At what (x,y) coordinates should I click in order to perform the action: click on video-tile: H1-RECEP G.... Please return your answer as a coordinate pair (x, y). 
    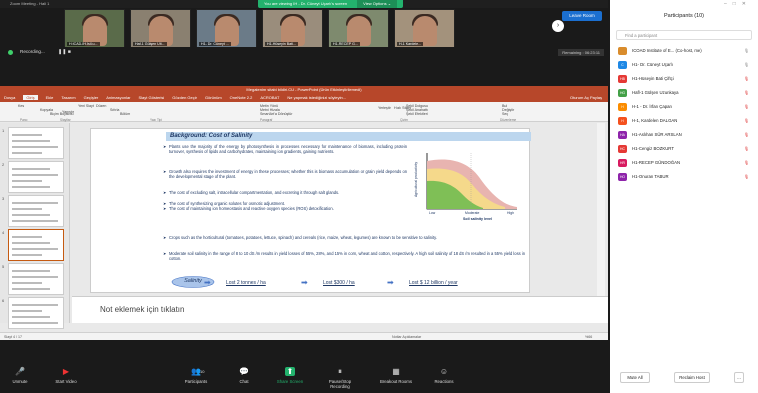
    Looking at the image, I should click on (358, 29).